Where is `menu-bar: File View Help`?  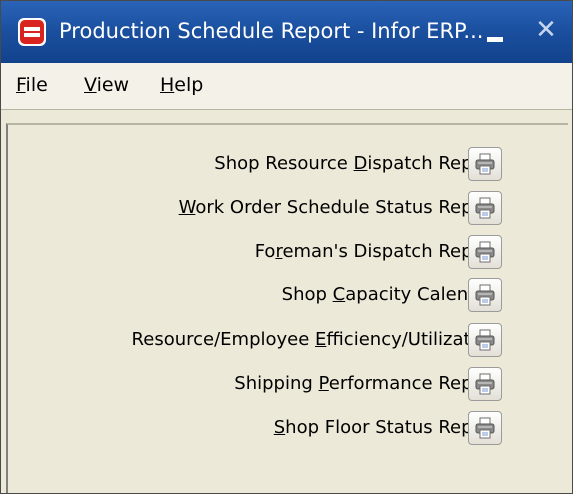
menu-bar: File View Help is located at coordinates (286, 86).